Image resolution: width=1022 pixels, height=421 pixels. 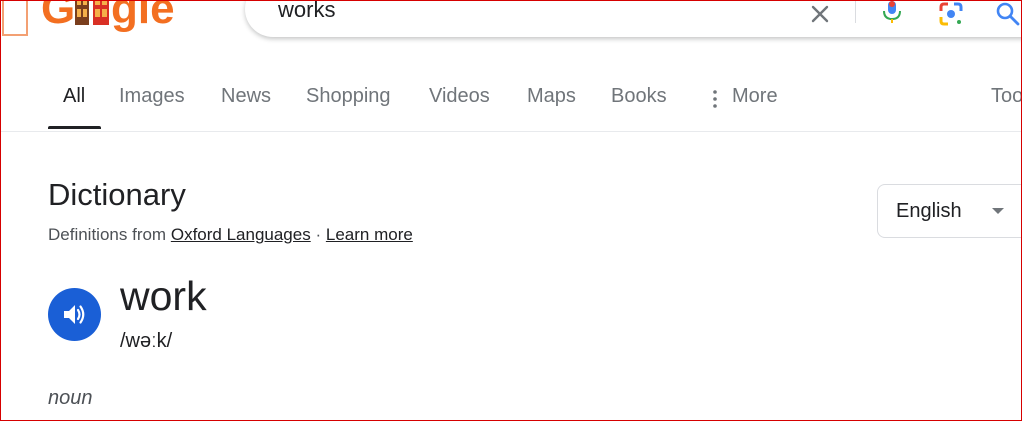 I want to click on speaker-icon, so click(x=74, y=314).